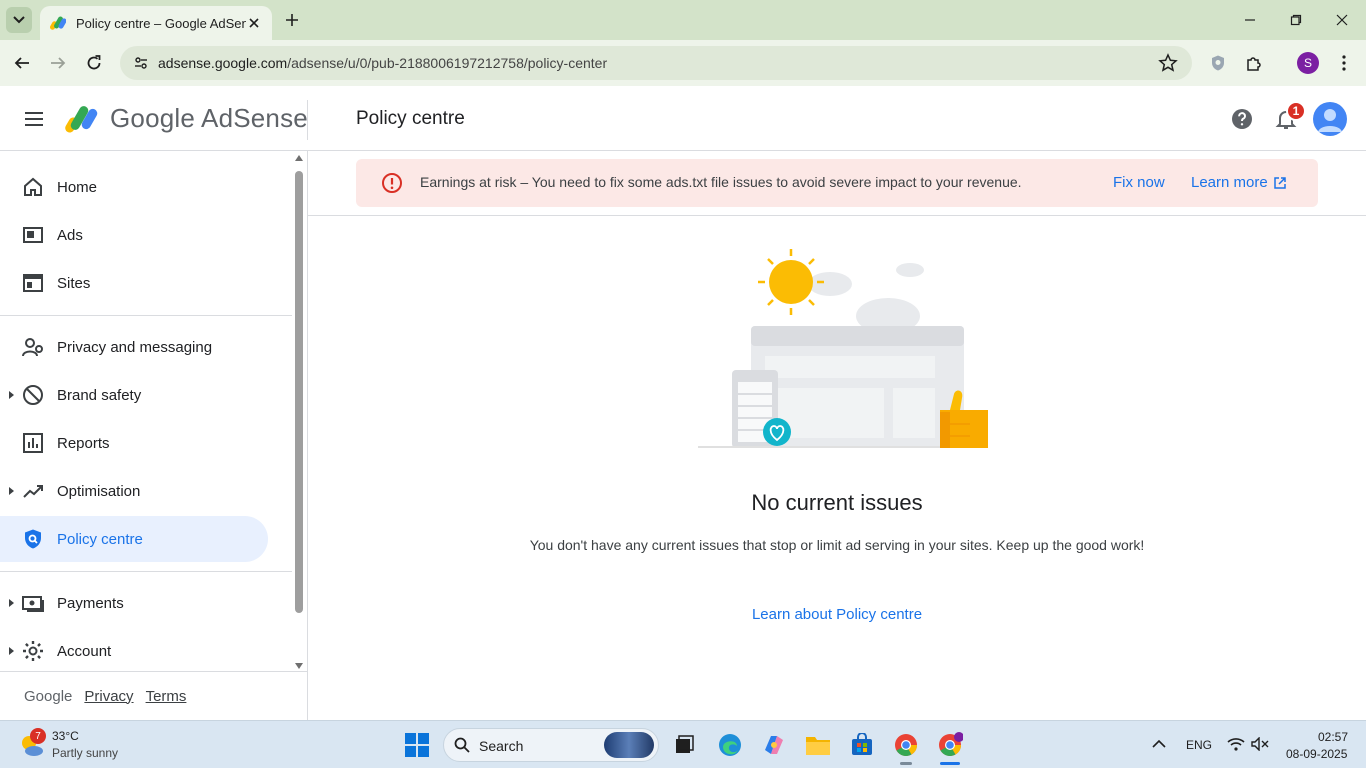  Describe the element at coordinates (254, 23) in the screenshot. I see `tab-close-button` at that location.